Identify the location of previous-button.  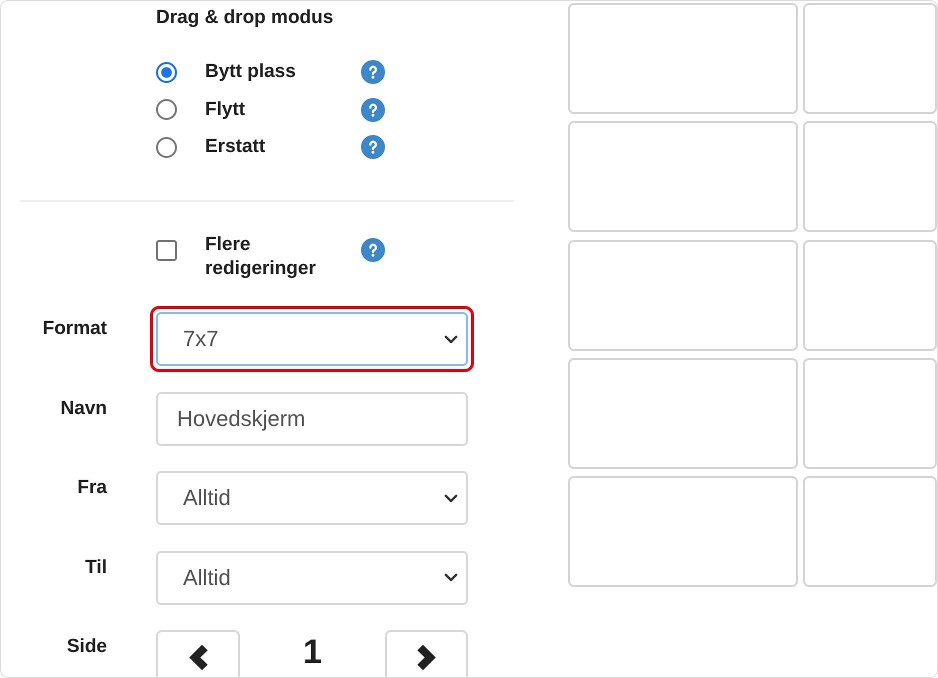
(198, 653).